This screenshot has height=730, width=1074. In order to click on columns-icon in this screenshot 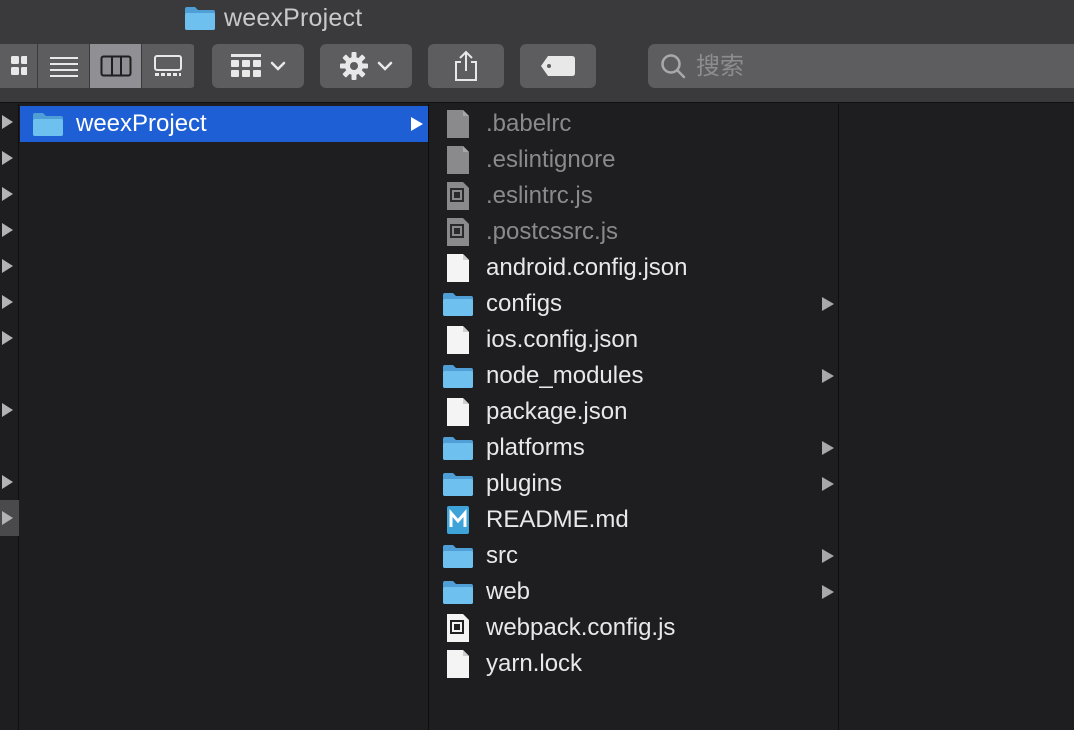, I will do `click(115, 66)`.